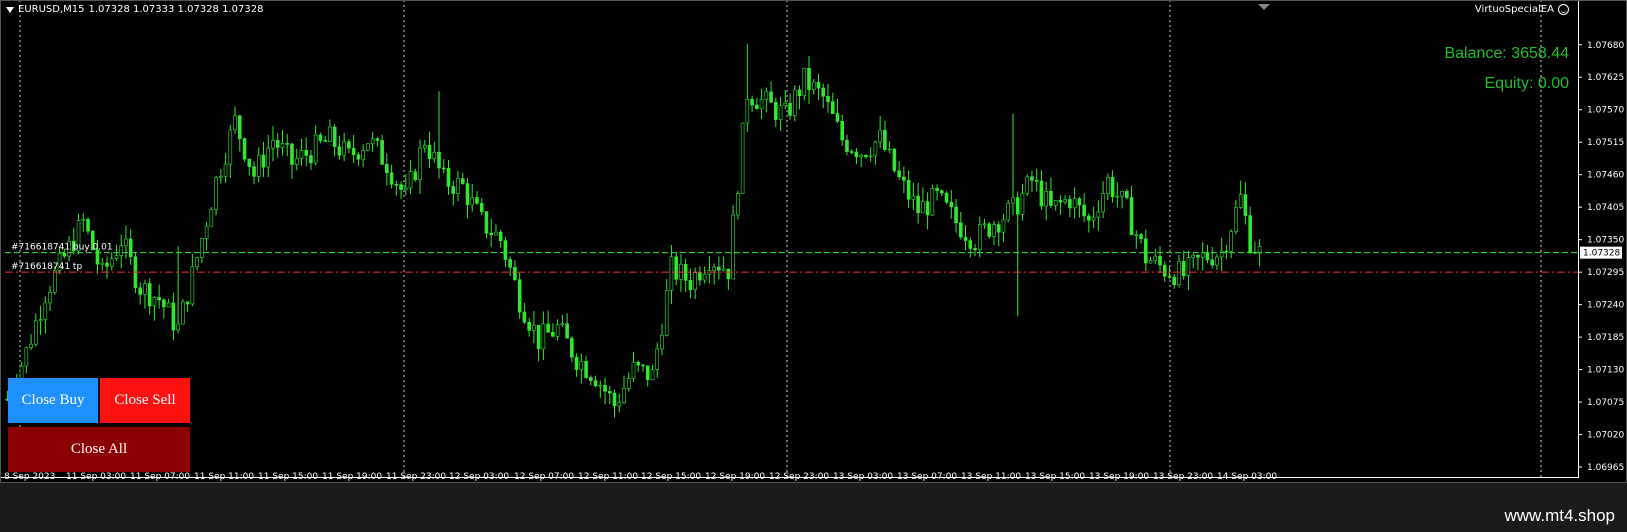 The height and width of the screenshot is (532, 1627). What do you see at coordinates (1506, 53) in the screenshot?
I see `balance-label: Balance: 3658.44` at bounding box center [1506, 53].